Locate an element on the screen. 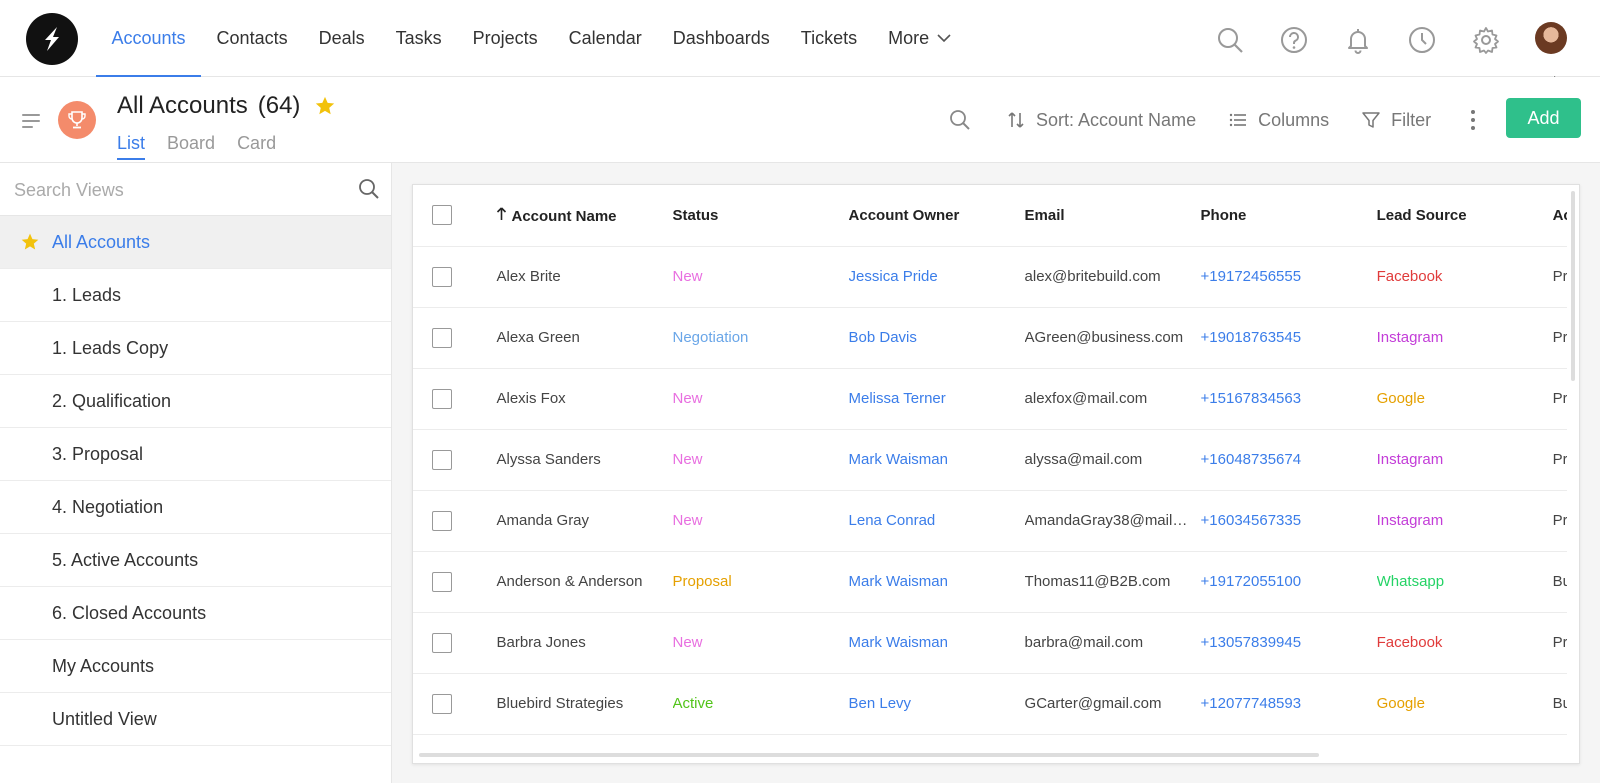 The image size is (1600, 783). account-name-cell: Alex Brite is located at coordinates (584, 277).